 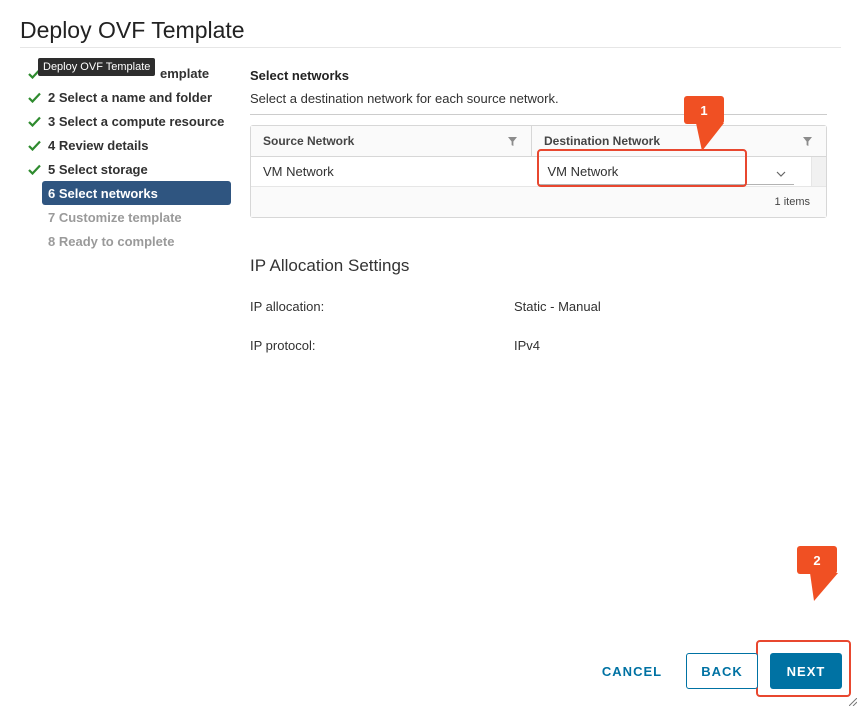 What do you see at coordinates (287, 306) in the screenshot?
I see `ip-allocation-label: IP allocation:` at bounding box center [287, 306].